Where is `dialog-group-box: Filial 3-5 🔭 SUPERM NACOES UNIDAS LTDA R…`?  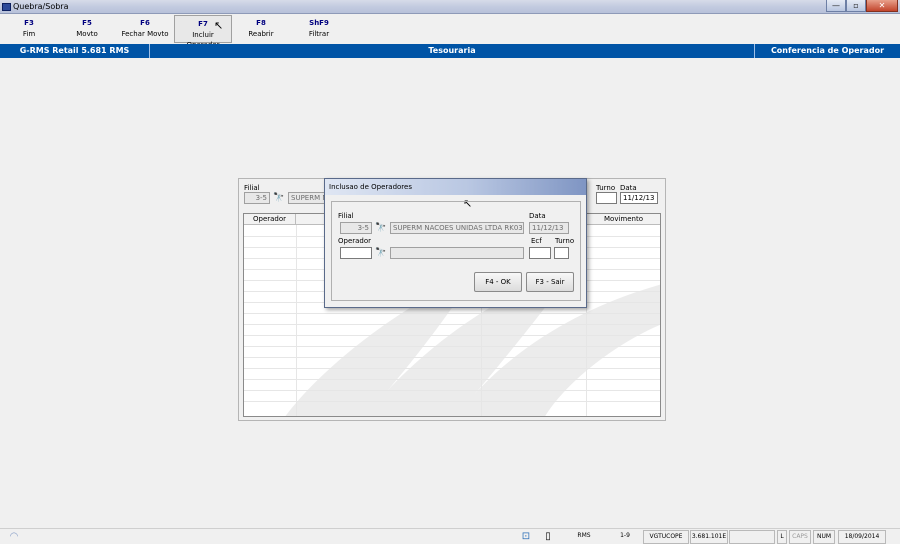
dialog-group-box: Filial 3-5 🔭 SUPERM NACOES UNIDAS LTDA R… is located at coordinates (456, 251).